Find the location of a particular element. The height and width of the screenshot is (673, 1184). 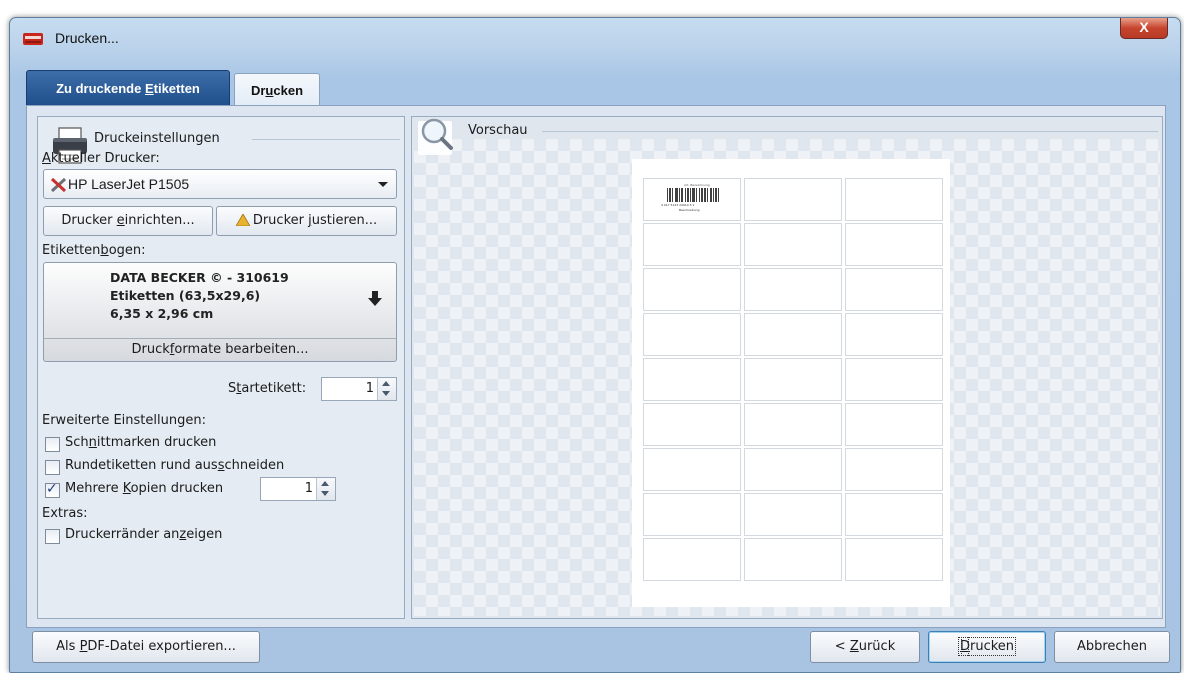

current-printer-label: Aktueller Drucker: is located at coordinates (101, 158).